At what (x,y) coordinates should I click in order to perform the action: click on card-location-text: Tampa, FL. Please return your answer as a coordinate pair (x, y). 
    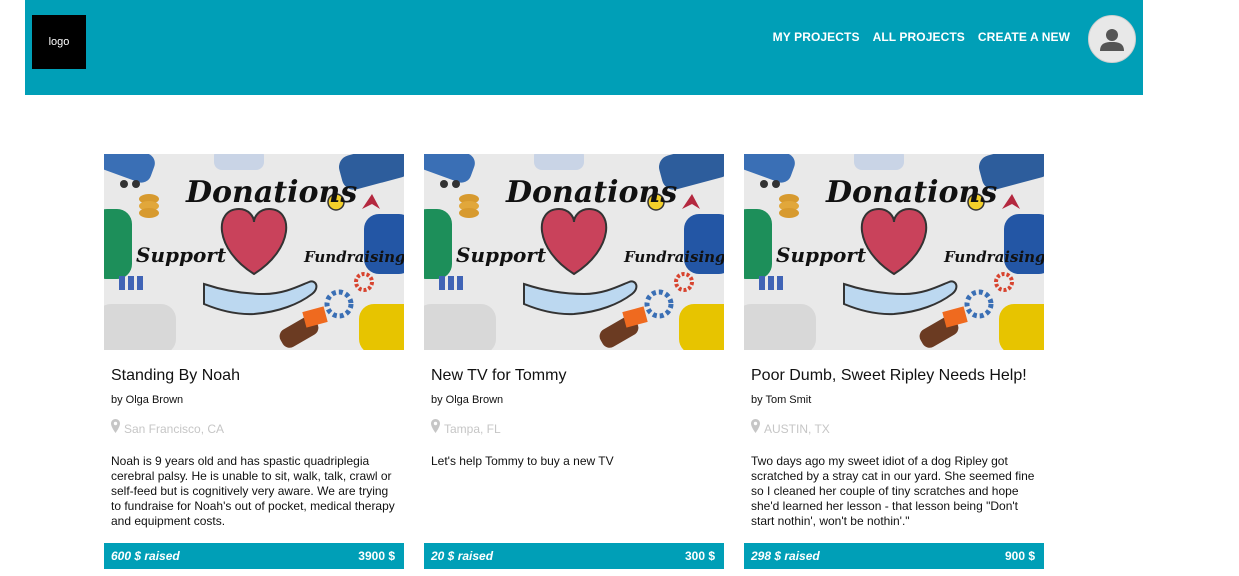
    Looking at the image, I should click on (472, 429).